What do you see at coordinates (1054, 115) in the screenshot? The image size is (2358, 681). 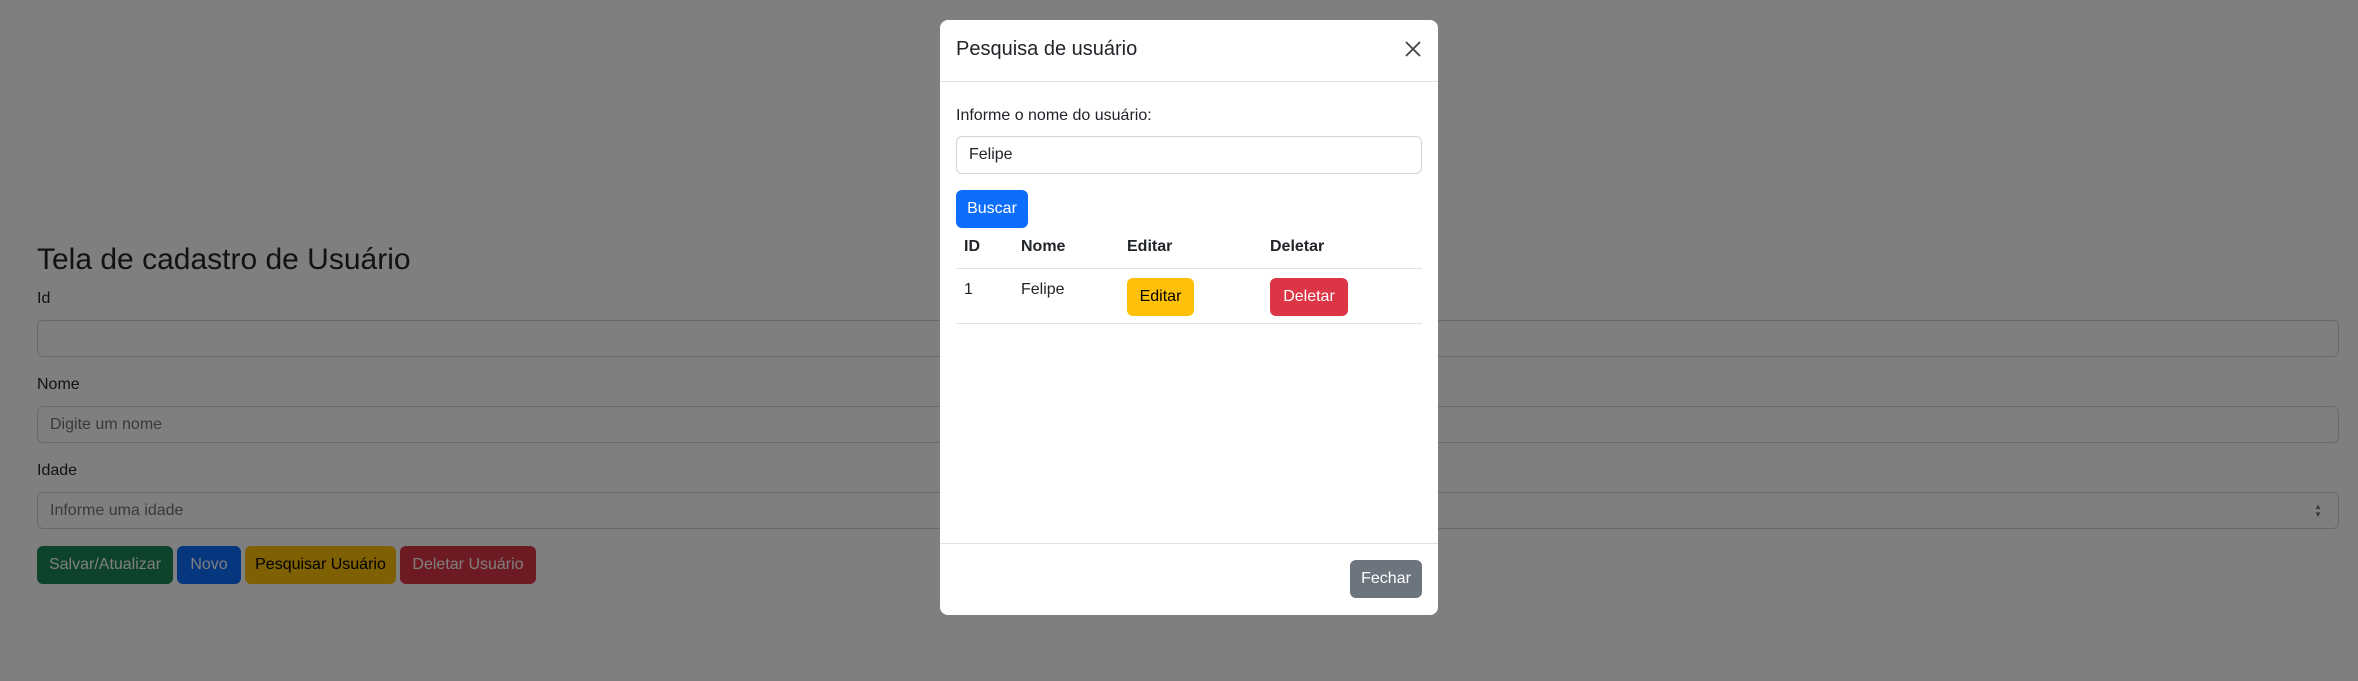 I see `search-label: Informe o nome do usuário:` at bounding box center [1054, 115].